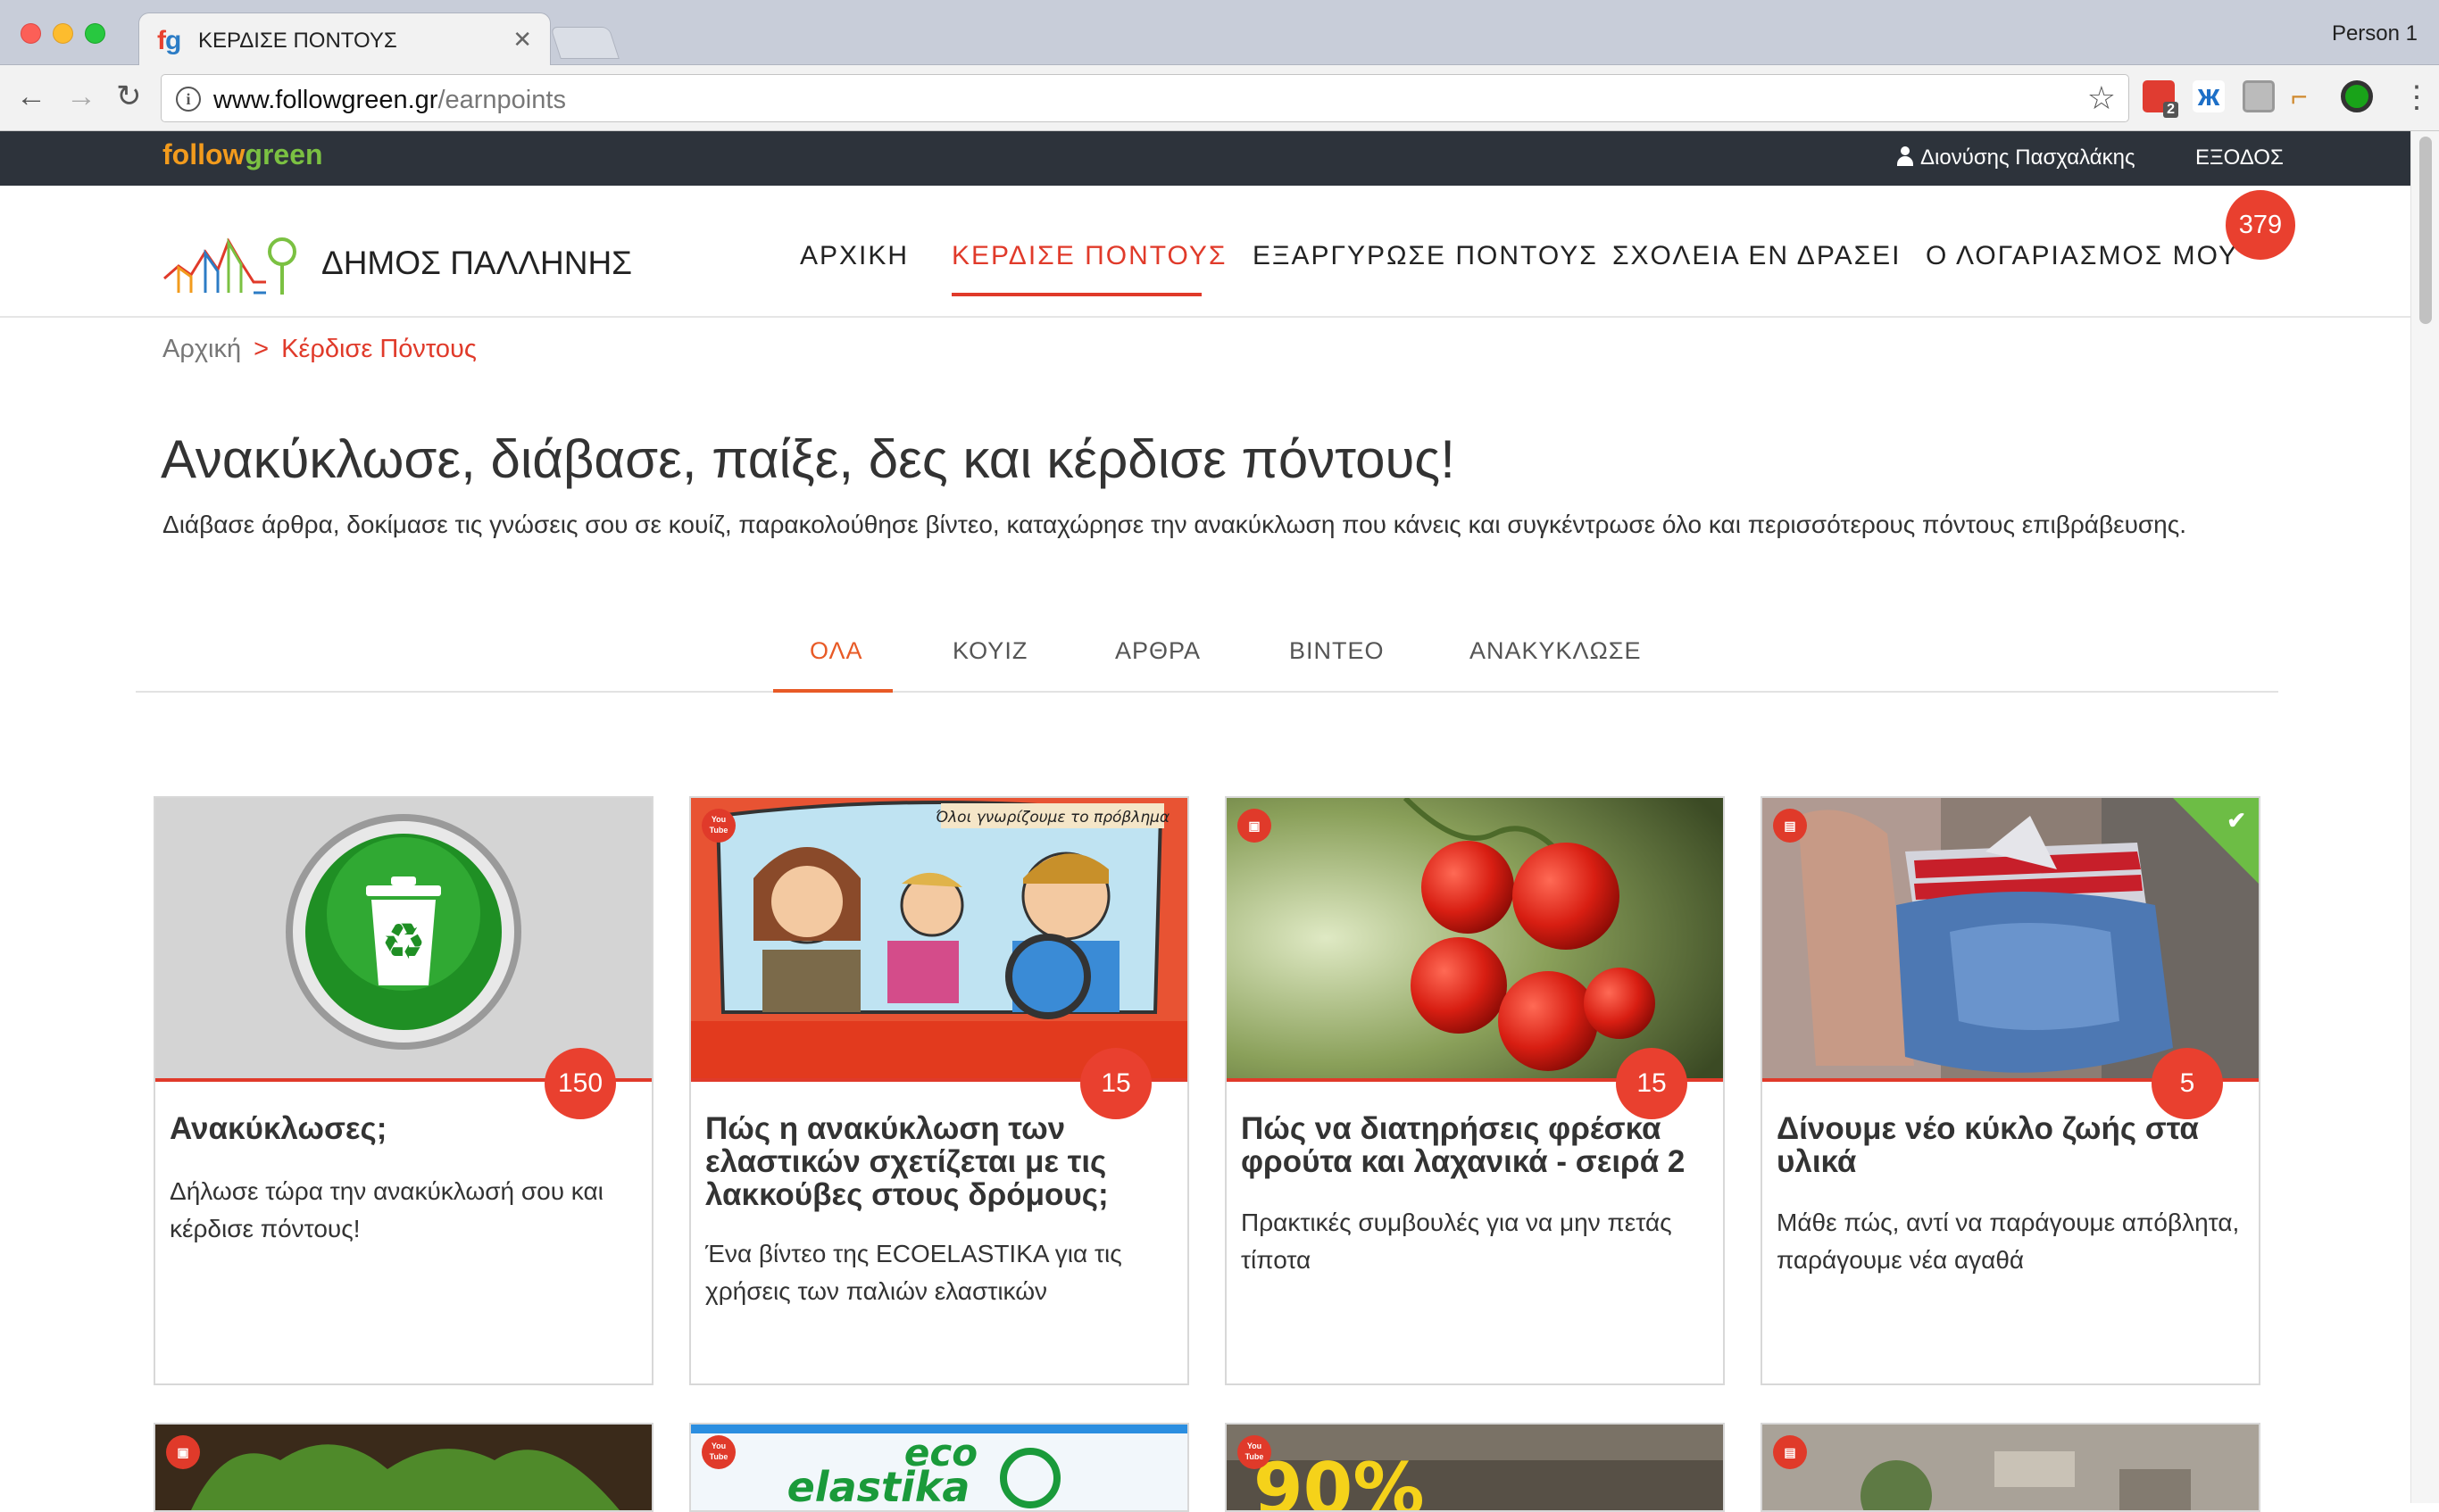 Image resolution: width=2439 pixels, height=1512 pixels. I want to click on calendar-extension-icon: 2, so click(2160, 99).